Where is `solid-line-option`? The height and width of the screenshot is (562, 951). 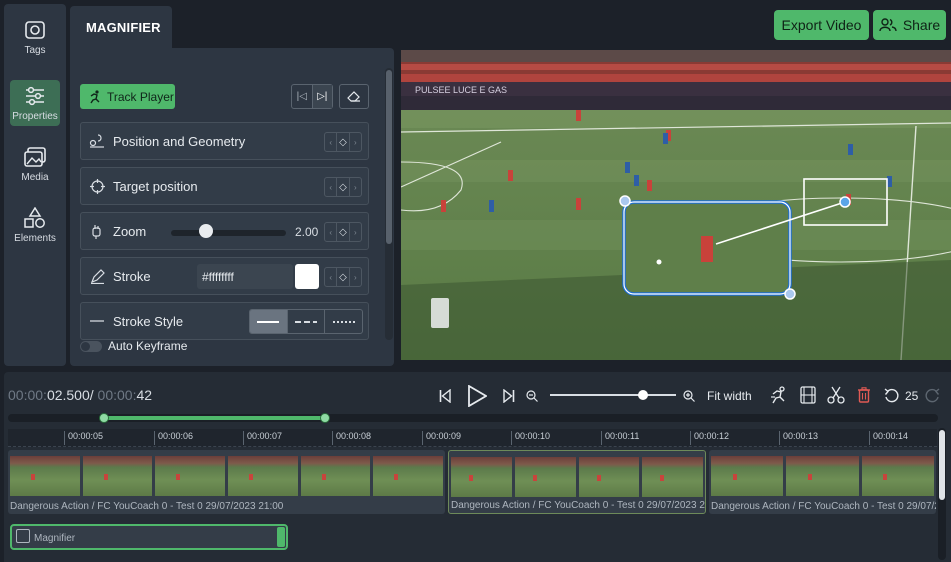
solid-line-option is located at coordinates (268, 321).